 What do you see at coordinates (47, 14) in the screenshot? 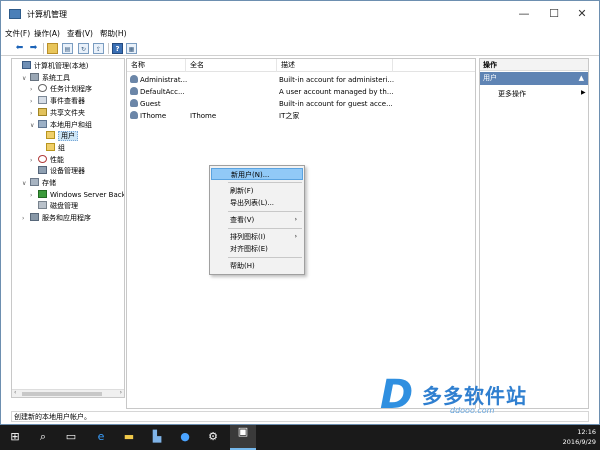
I see `window-title: 计算机管理` at bounding box center [47, 14].